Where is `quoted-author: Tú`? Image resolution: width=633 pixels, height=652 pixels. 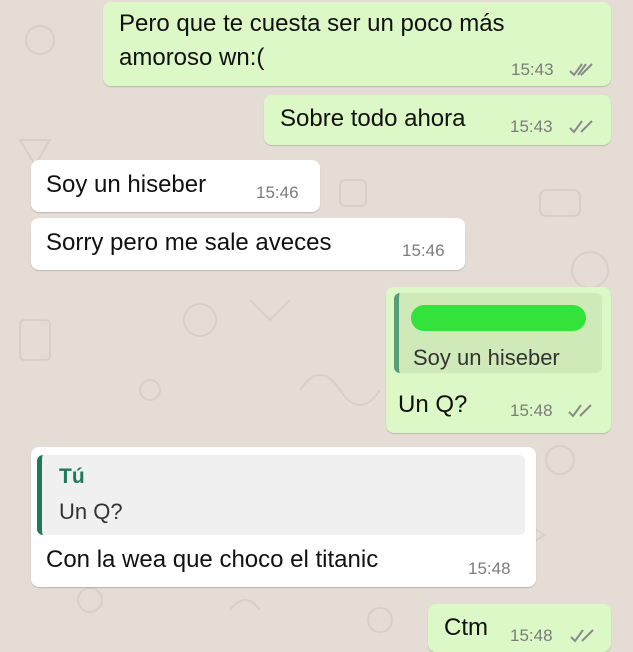 quoted-author: Tú is located at coordinates (72, 476).